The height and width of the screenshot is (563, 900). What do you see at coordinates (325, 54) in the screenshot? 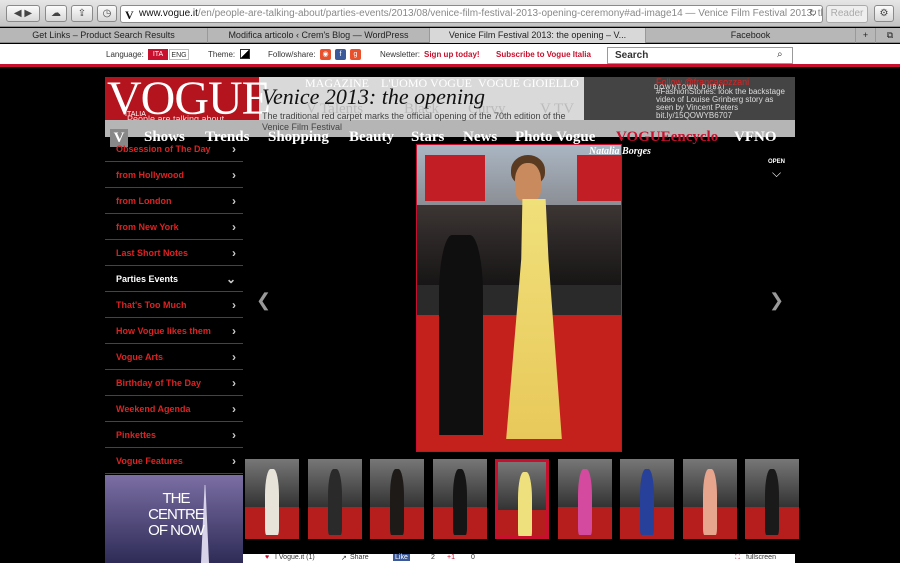
I see `rss-icon: ◉` at bounding box center [325, 54].